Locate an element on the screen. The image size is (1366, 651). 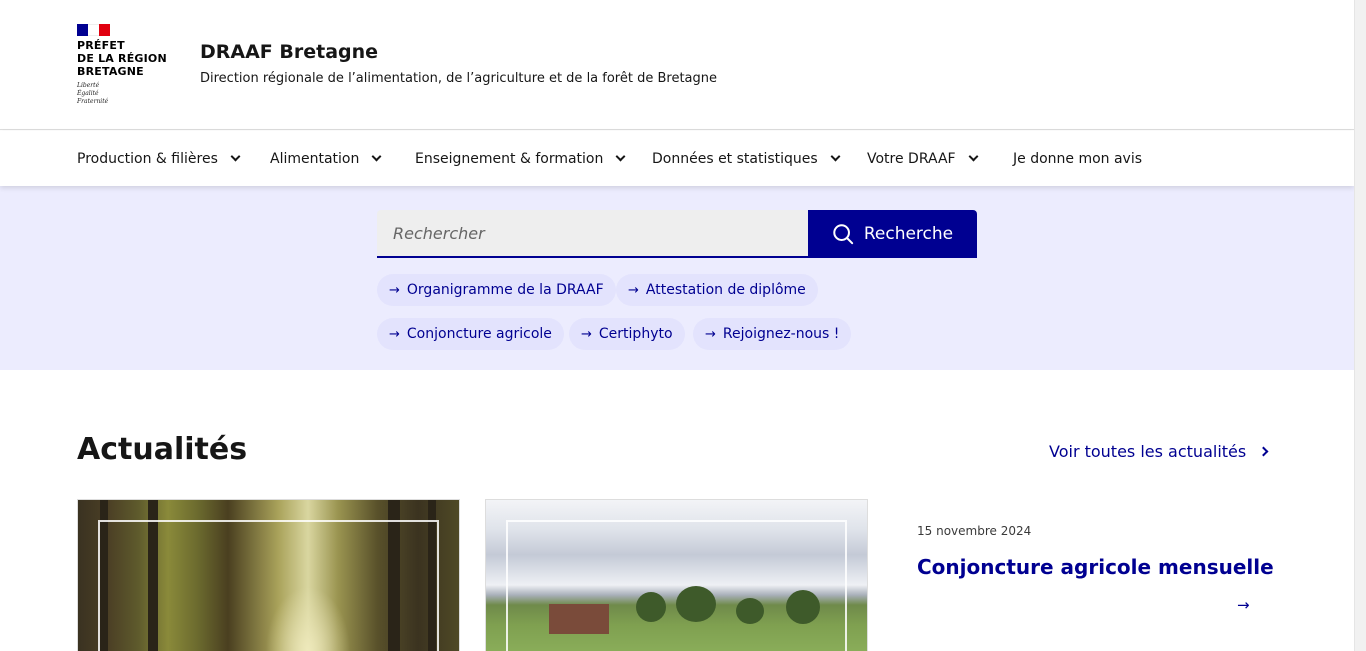
quick-link-label: Conjoncture agricole is located at coordinates (479, 334).